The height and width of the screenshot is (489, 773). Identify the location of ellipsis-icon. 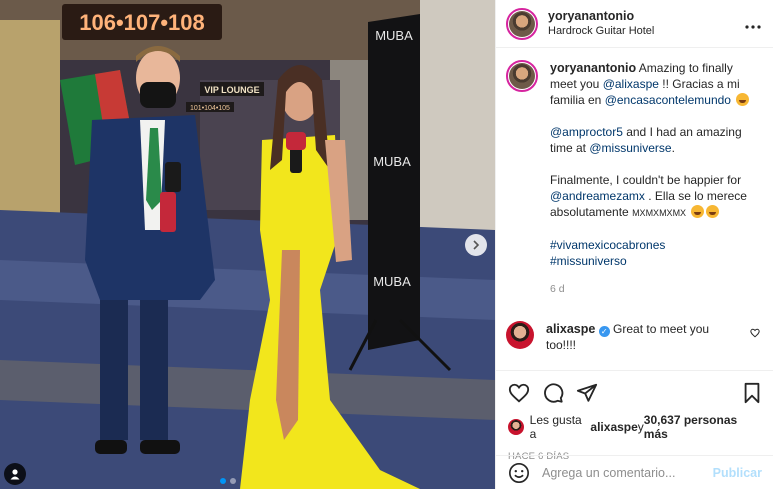
(753, 27).